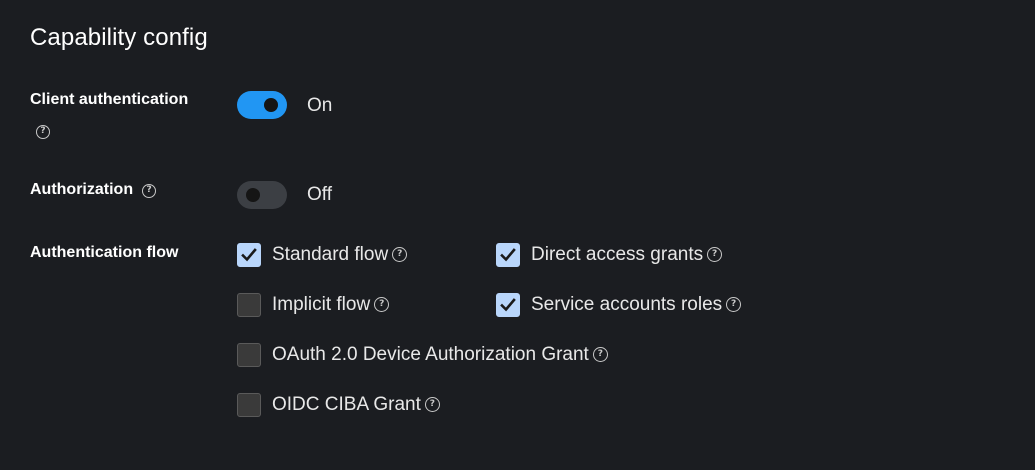  I want to click on client-authentication-state: On, so click(320, 105).